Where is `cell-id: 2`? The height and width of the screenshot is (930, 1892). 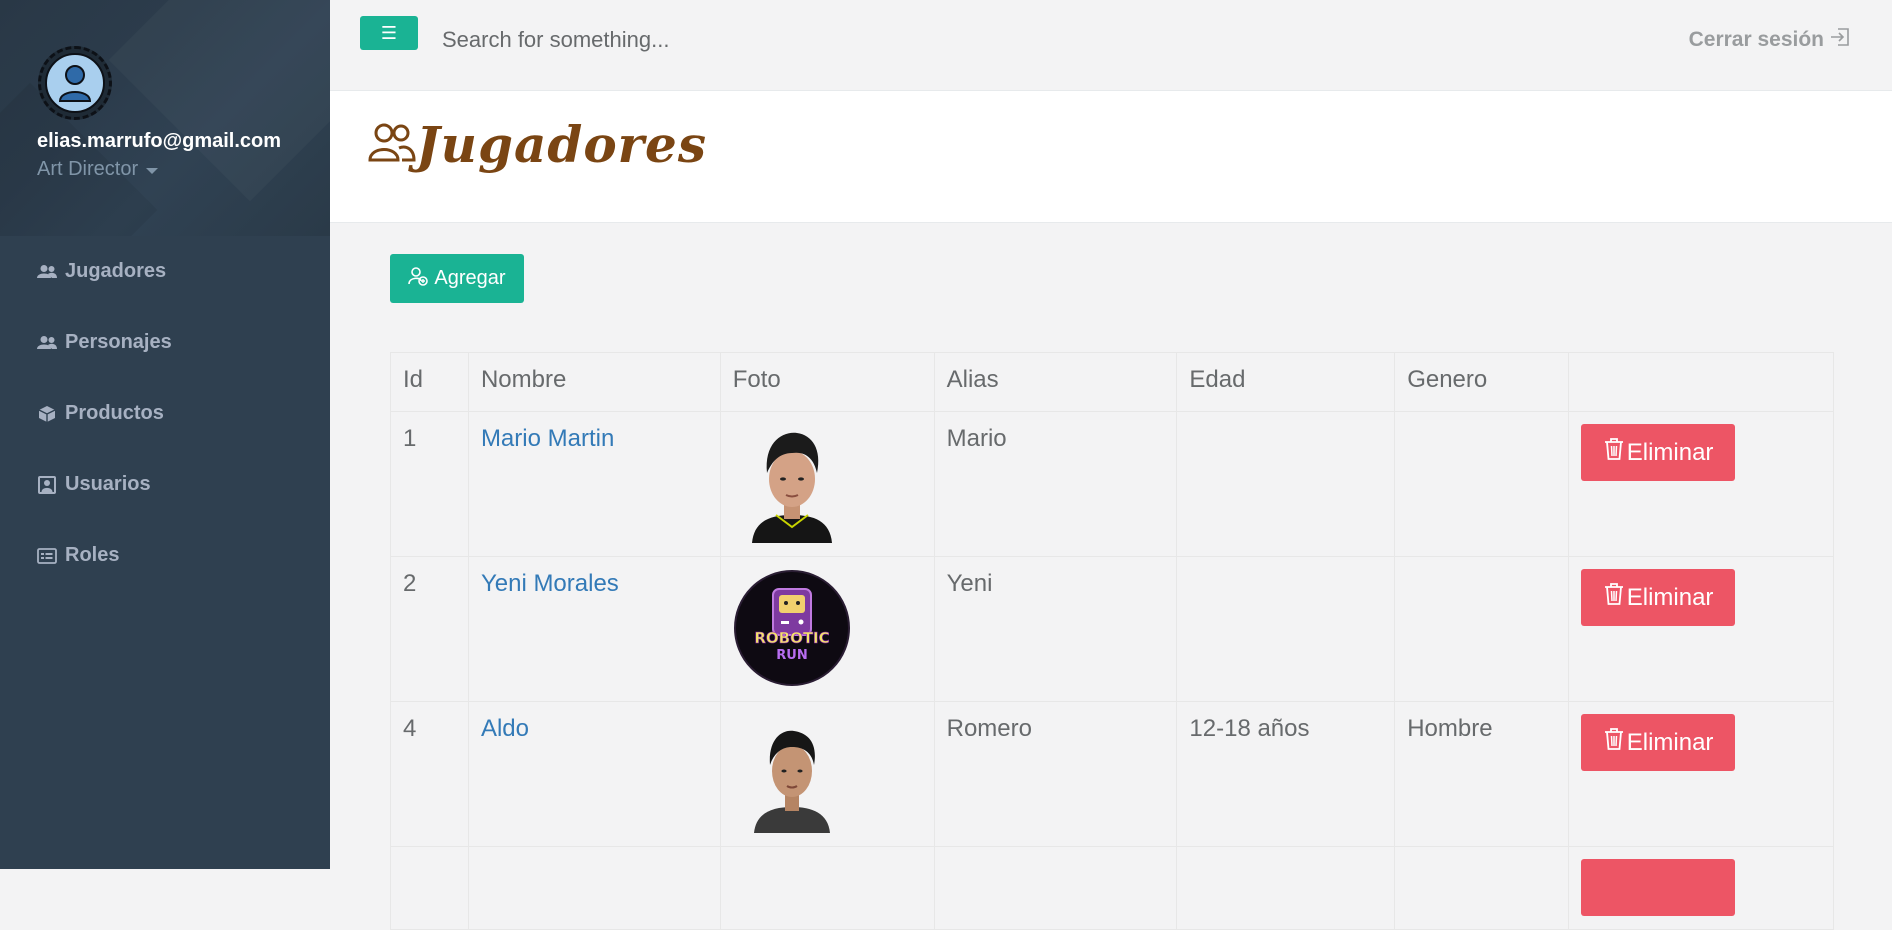
cell-id: 2 is located at coordinates (429, 629).